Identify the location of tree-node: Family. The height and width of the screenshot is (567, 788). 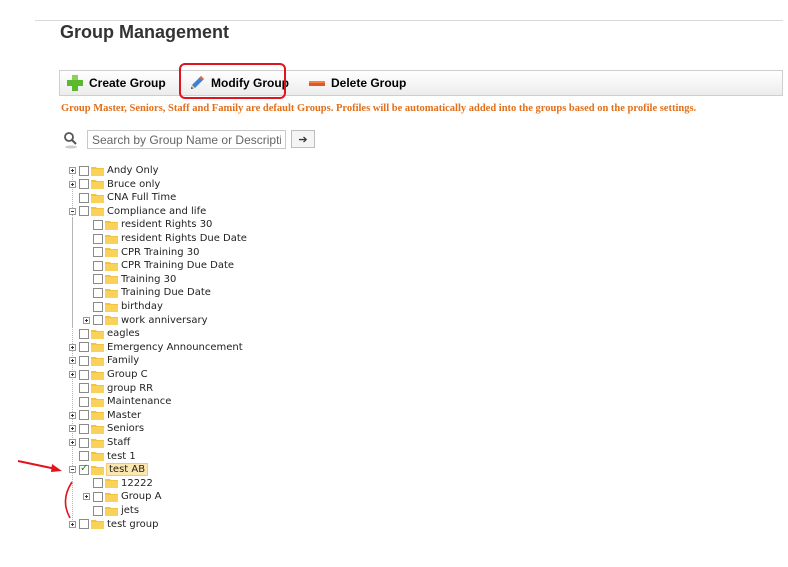
(104, 360).